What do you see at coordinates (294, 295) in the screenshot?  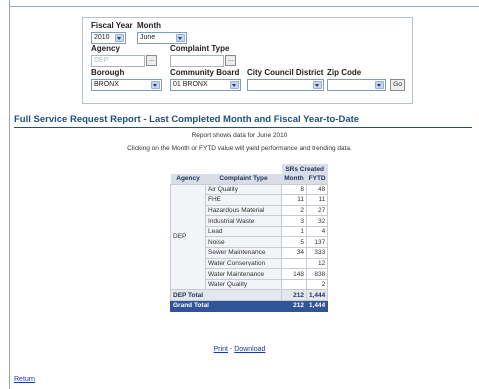 I see `dep-total-month: 212` at bounding box center [294, 295].